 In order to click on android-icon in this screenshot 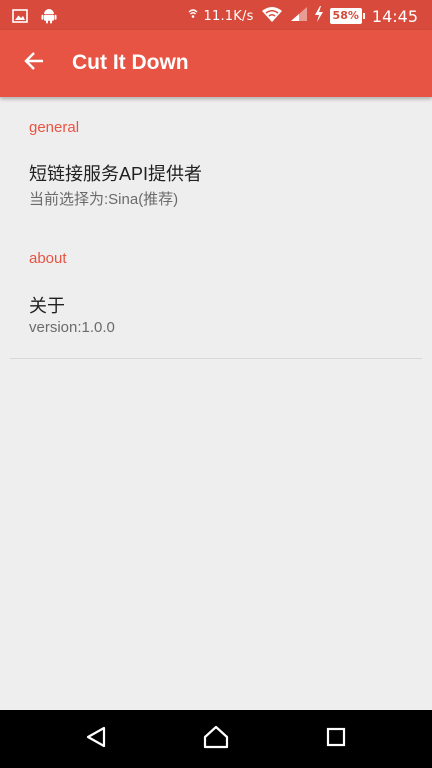, I will do `click(49, 17)`.